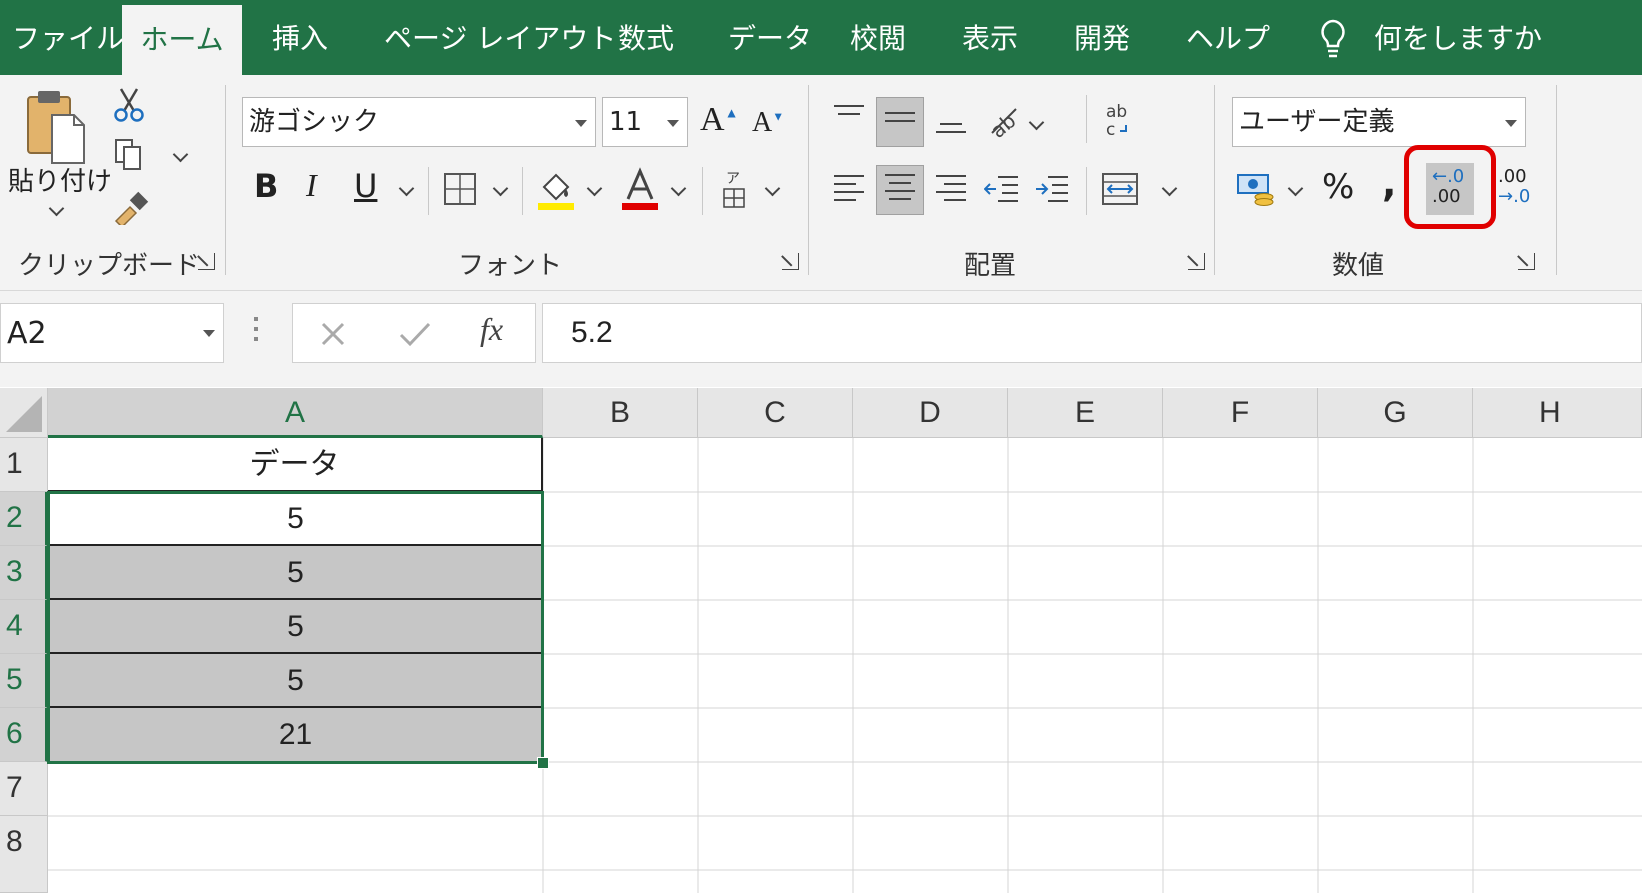 The width and height of the screenshot is (1642, 893). What do you see at coordinates (460, 189) in the screenshot?
I see `borders-icon` at bounding box center [460, 189].